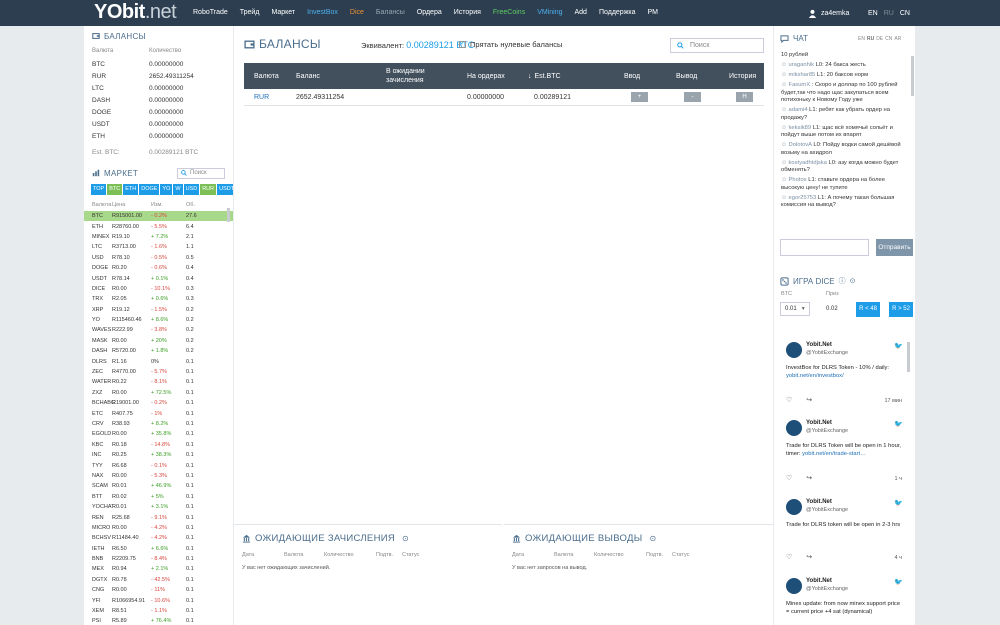 The image size is (1000, 625). What do you see at coordinates (653, 13) in the screenshot?
I see `nav-item-12: PM` at bounding box center [653, 13].